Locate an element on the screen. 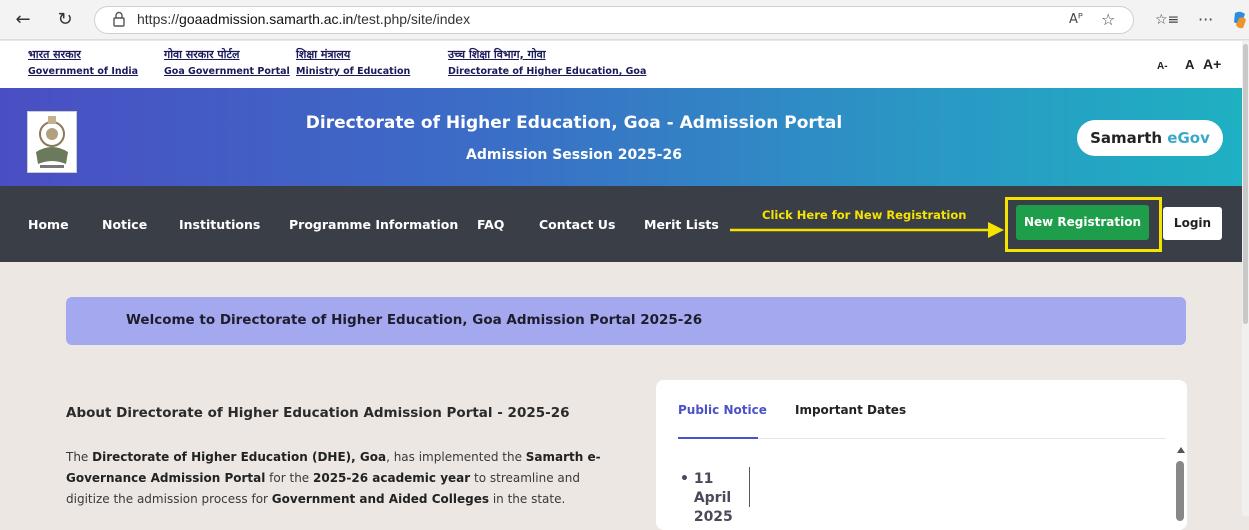 The width and height of the screenshot is (1249, 530). back-arrow-icon: ← is located at coordinates (23, 20).